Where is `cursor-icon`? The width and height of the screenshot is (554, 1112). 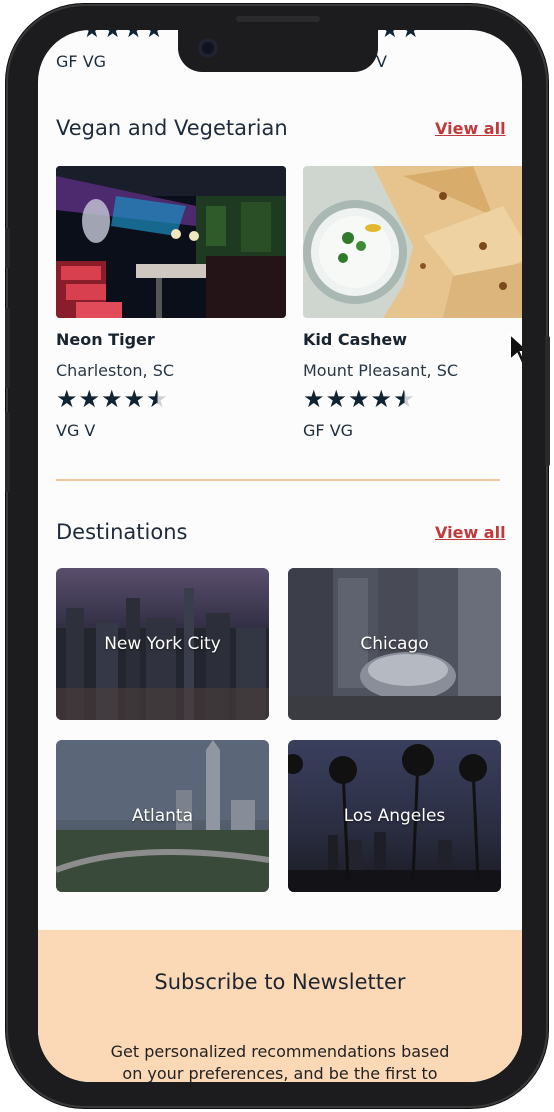 cursor-icon is located at coordinates (515, 349).